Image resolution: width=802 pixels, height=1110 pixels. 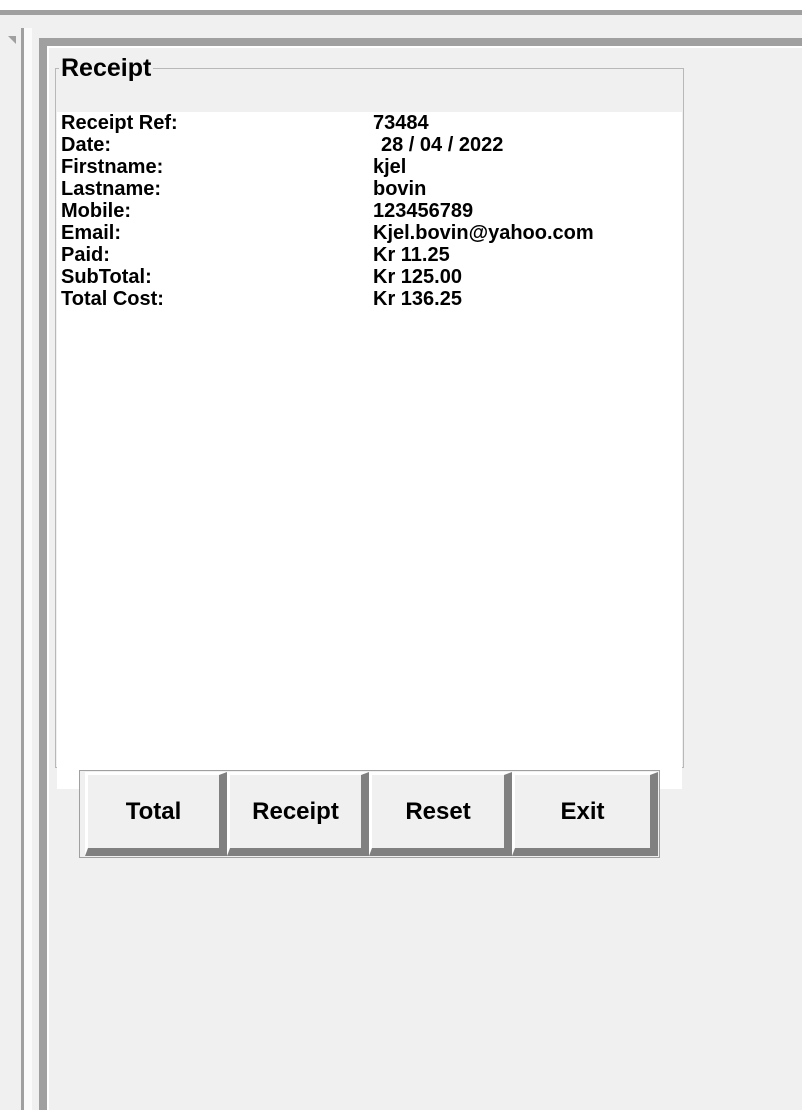 What do you see at coordinates (417, 277) in the screenshot?
I see `subtotal-value: Kr 125.00` at bounding box center [417, 277].